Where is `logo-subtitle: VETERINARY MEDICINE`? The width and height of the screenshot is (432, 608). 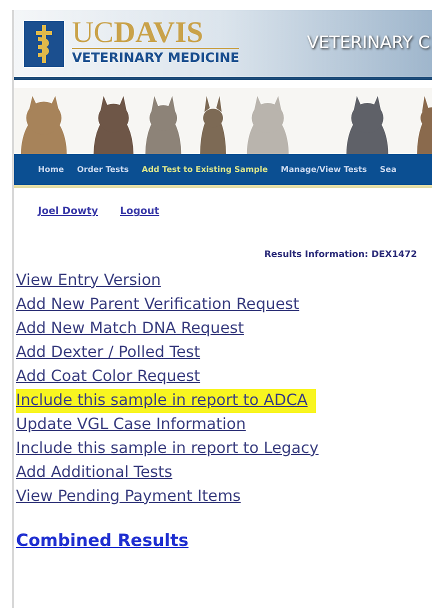
logo-subtitle: VETERINARY MEDICINE is located at coordinates (156, 59).